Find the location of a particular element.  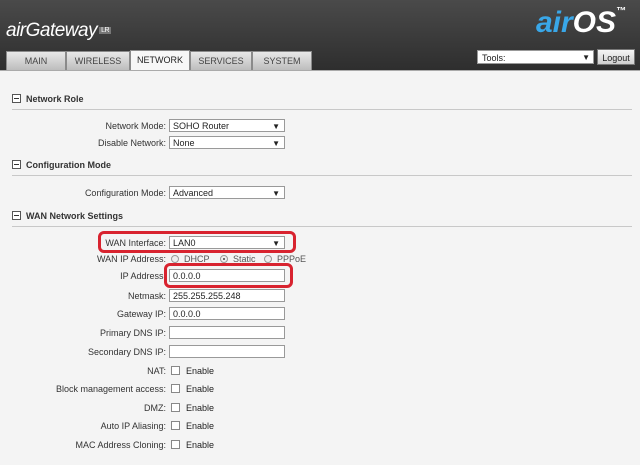

configuration-mode-row: Configuration Mode: Advanced ▼ is located at coordinates (320, 194).